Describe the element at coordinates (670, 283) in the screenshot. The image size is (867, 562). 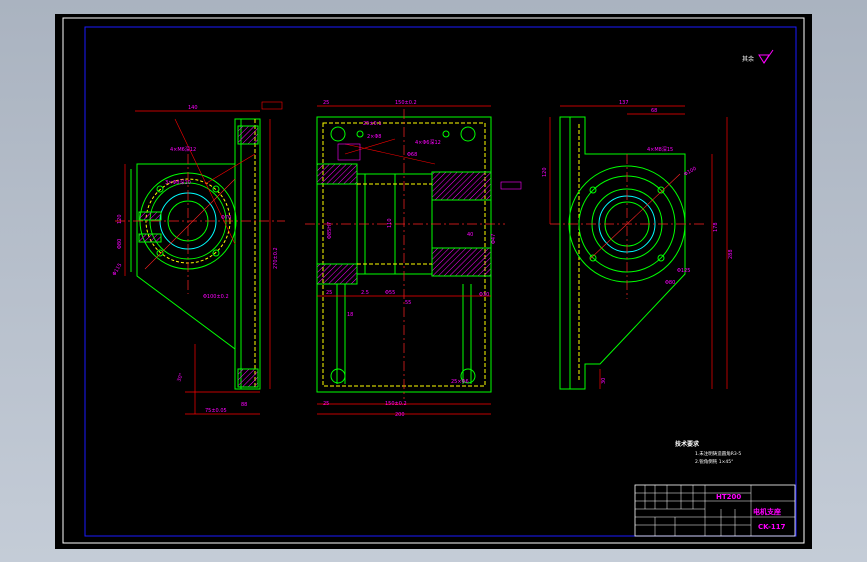
I see `dim-right-spigot: Φ80` at that location.